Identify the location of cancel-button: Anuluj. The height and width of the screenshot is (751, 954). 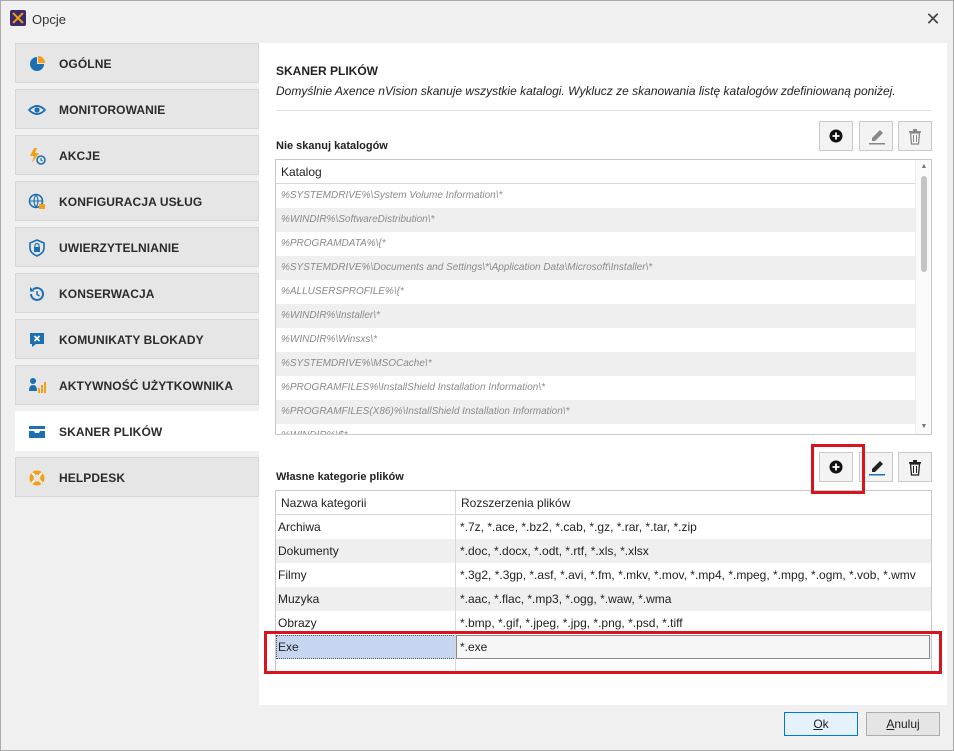
(903, 724).